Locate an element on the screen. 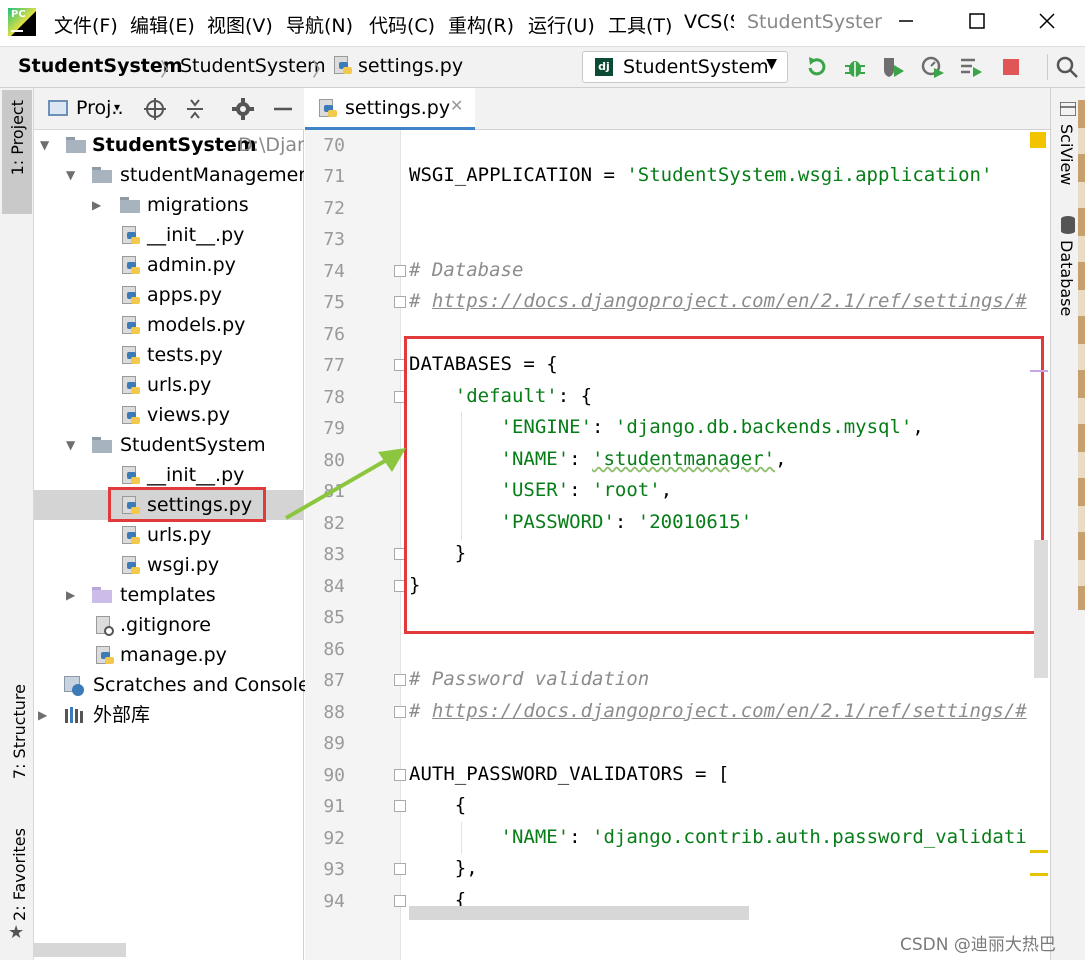 Image resolution: width=1085 pixels, height=960 pixels. tree-node-label: views.py is located at coordinates (188, 415).